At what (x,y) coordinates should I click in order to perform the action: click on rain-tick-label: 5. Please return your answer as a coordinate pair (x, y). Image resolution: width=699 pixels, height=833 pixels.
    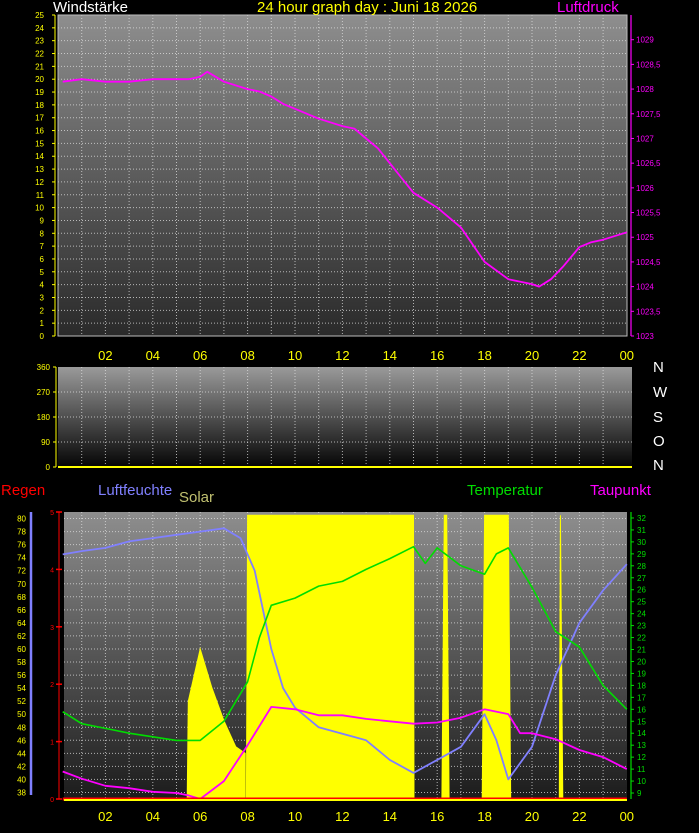
    Looking at the image, I should click on (52, 513).